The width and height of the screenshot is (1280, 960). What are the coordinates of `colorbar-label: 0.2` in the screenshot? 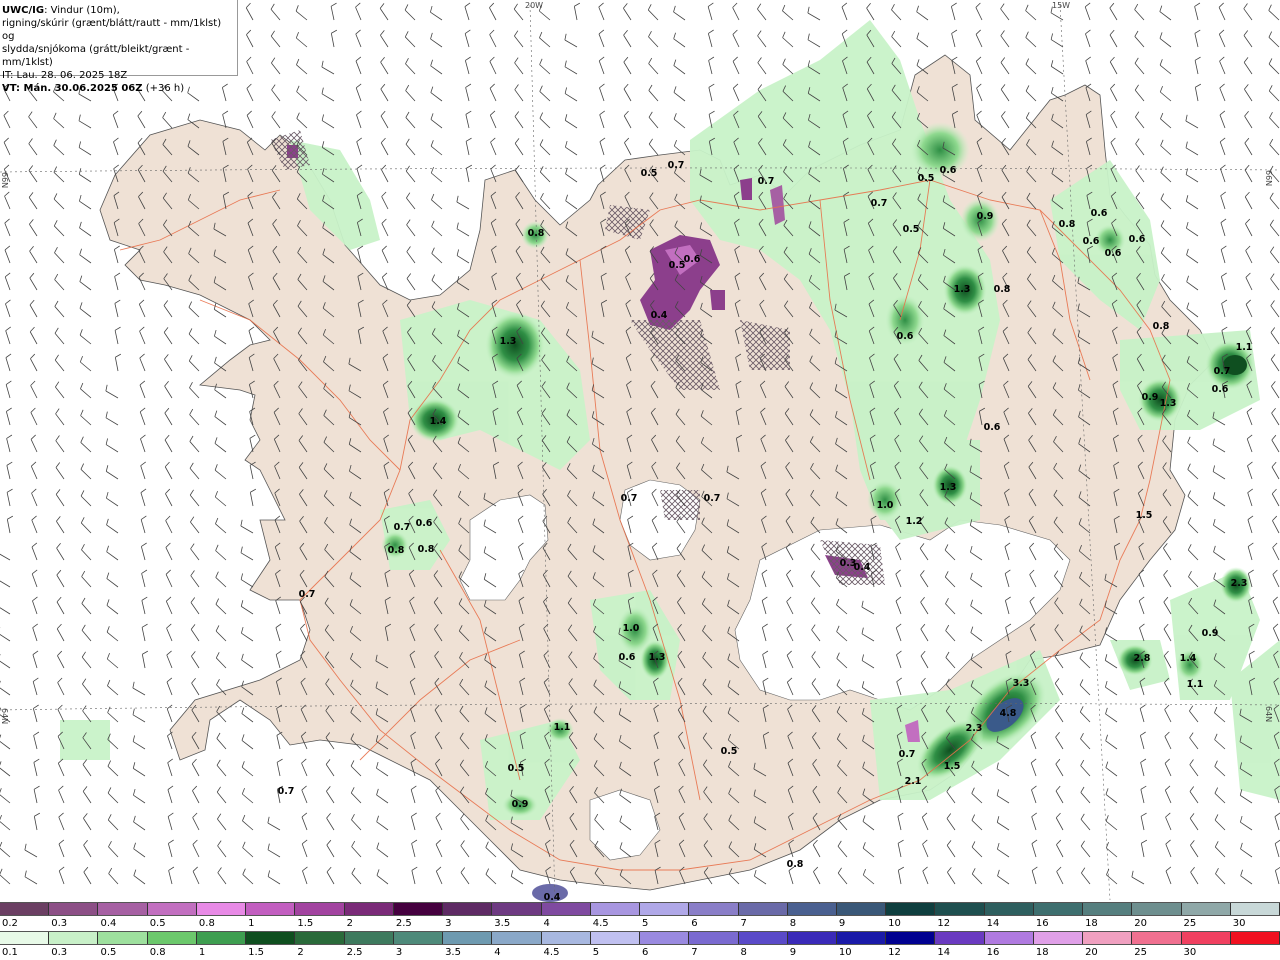 It's located at (10, 923).